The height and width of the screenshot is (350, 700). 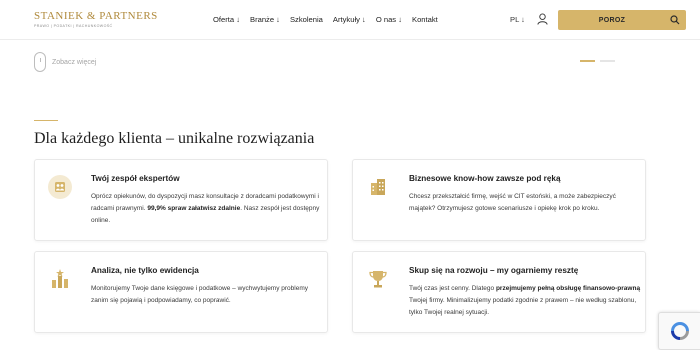 I want to click on nav-item-kontakt: Kontakt, so click(x=425, y=19).